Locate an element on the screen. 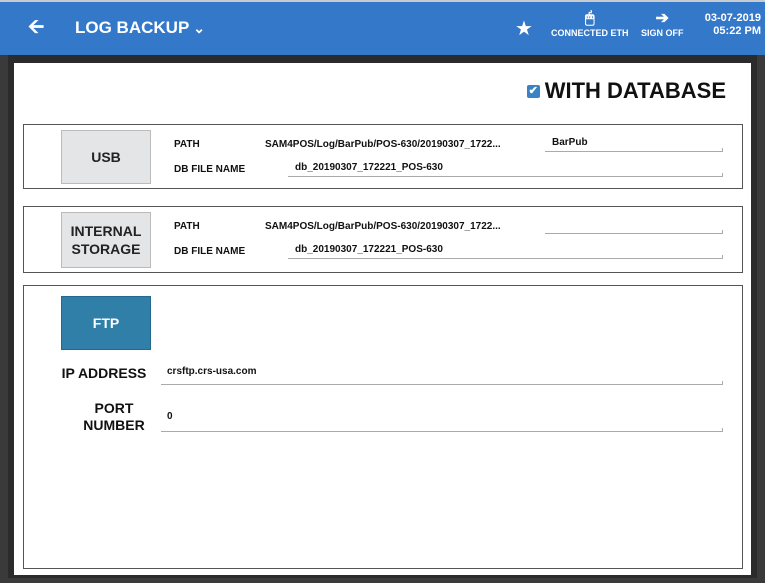  connection-status: 🖱 CONNECTED ETH is located at coordinates (590, 24).